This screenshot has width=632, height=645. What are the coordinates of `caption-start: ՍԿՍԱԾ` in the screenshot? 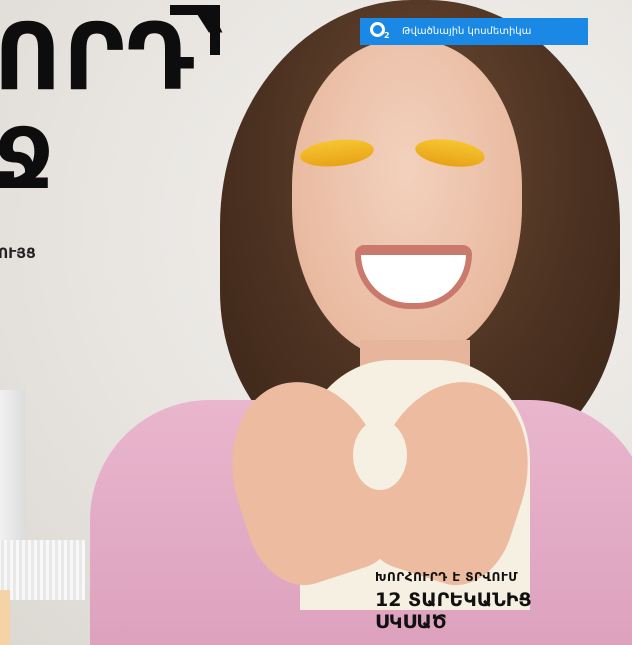 It's located at (411, 621).